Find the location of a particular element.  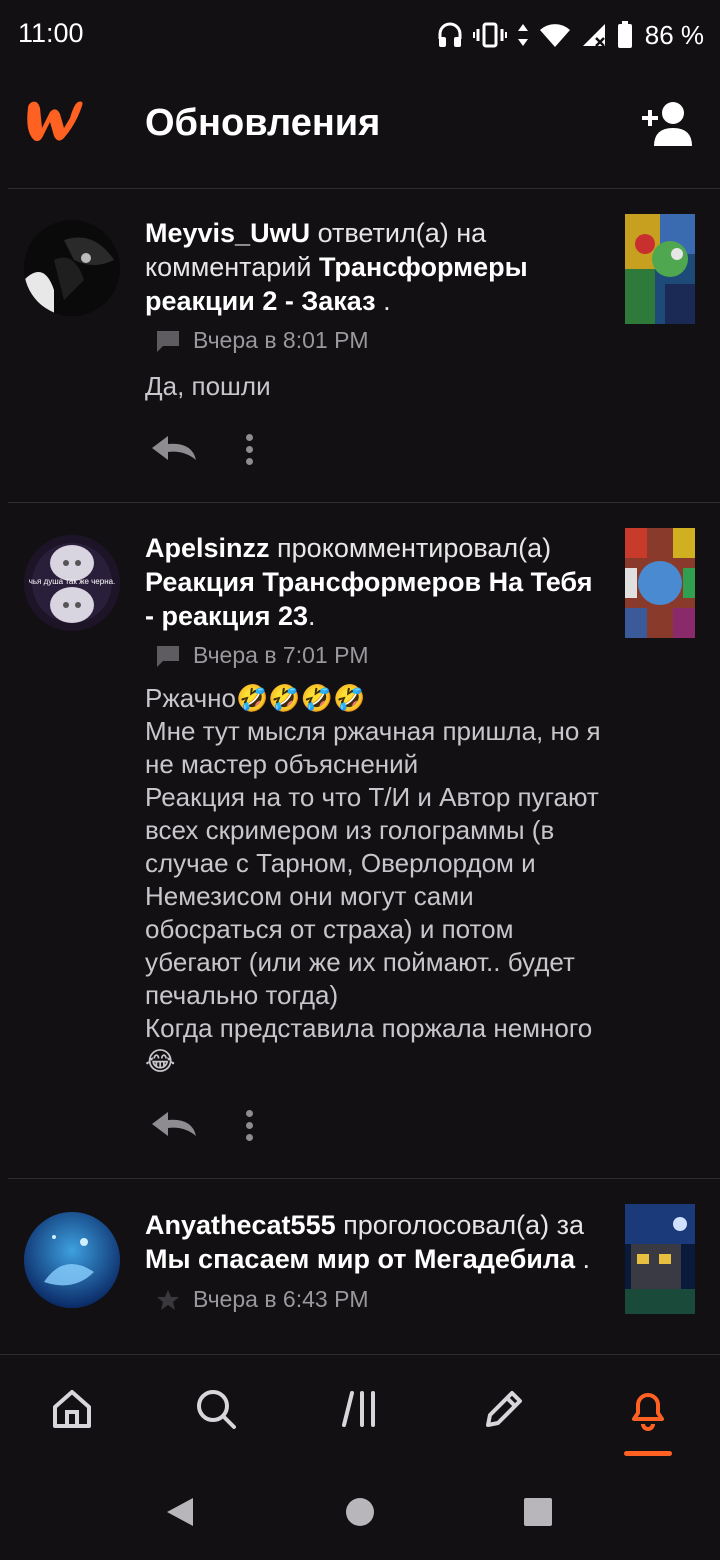

nav-notifications is located at coordinates (648, 1409).